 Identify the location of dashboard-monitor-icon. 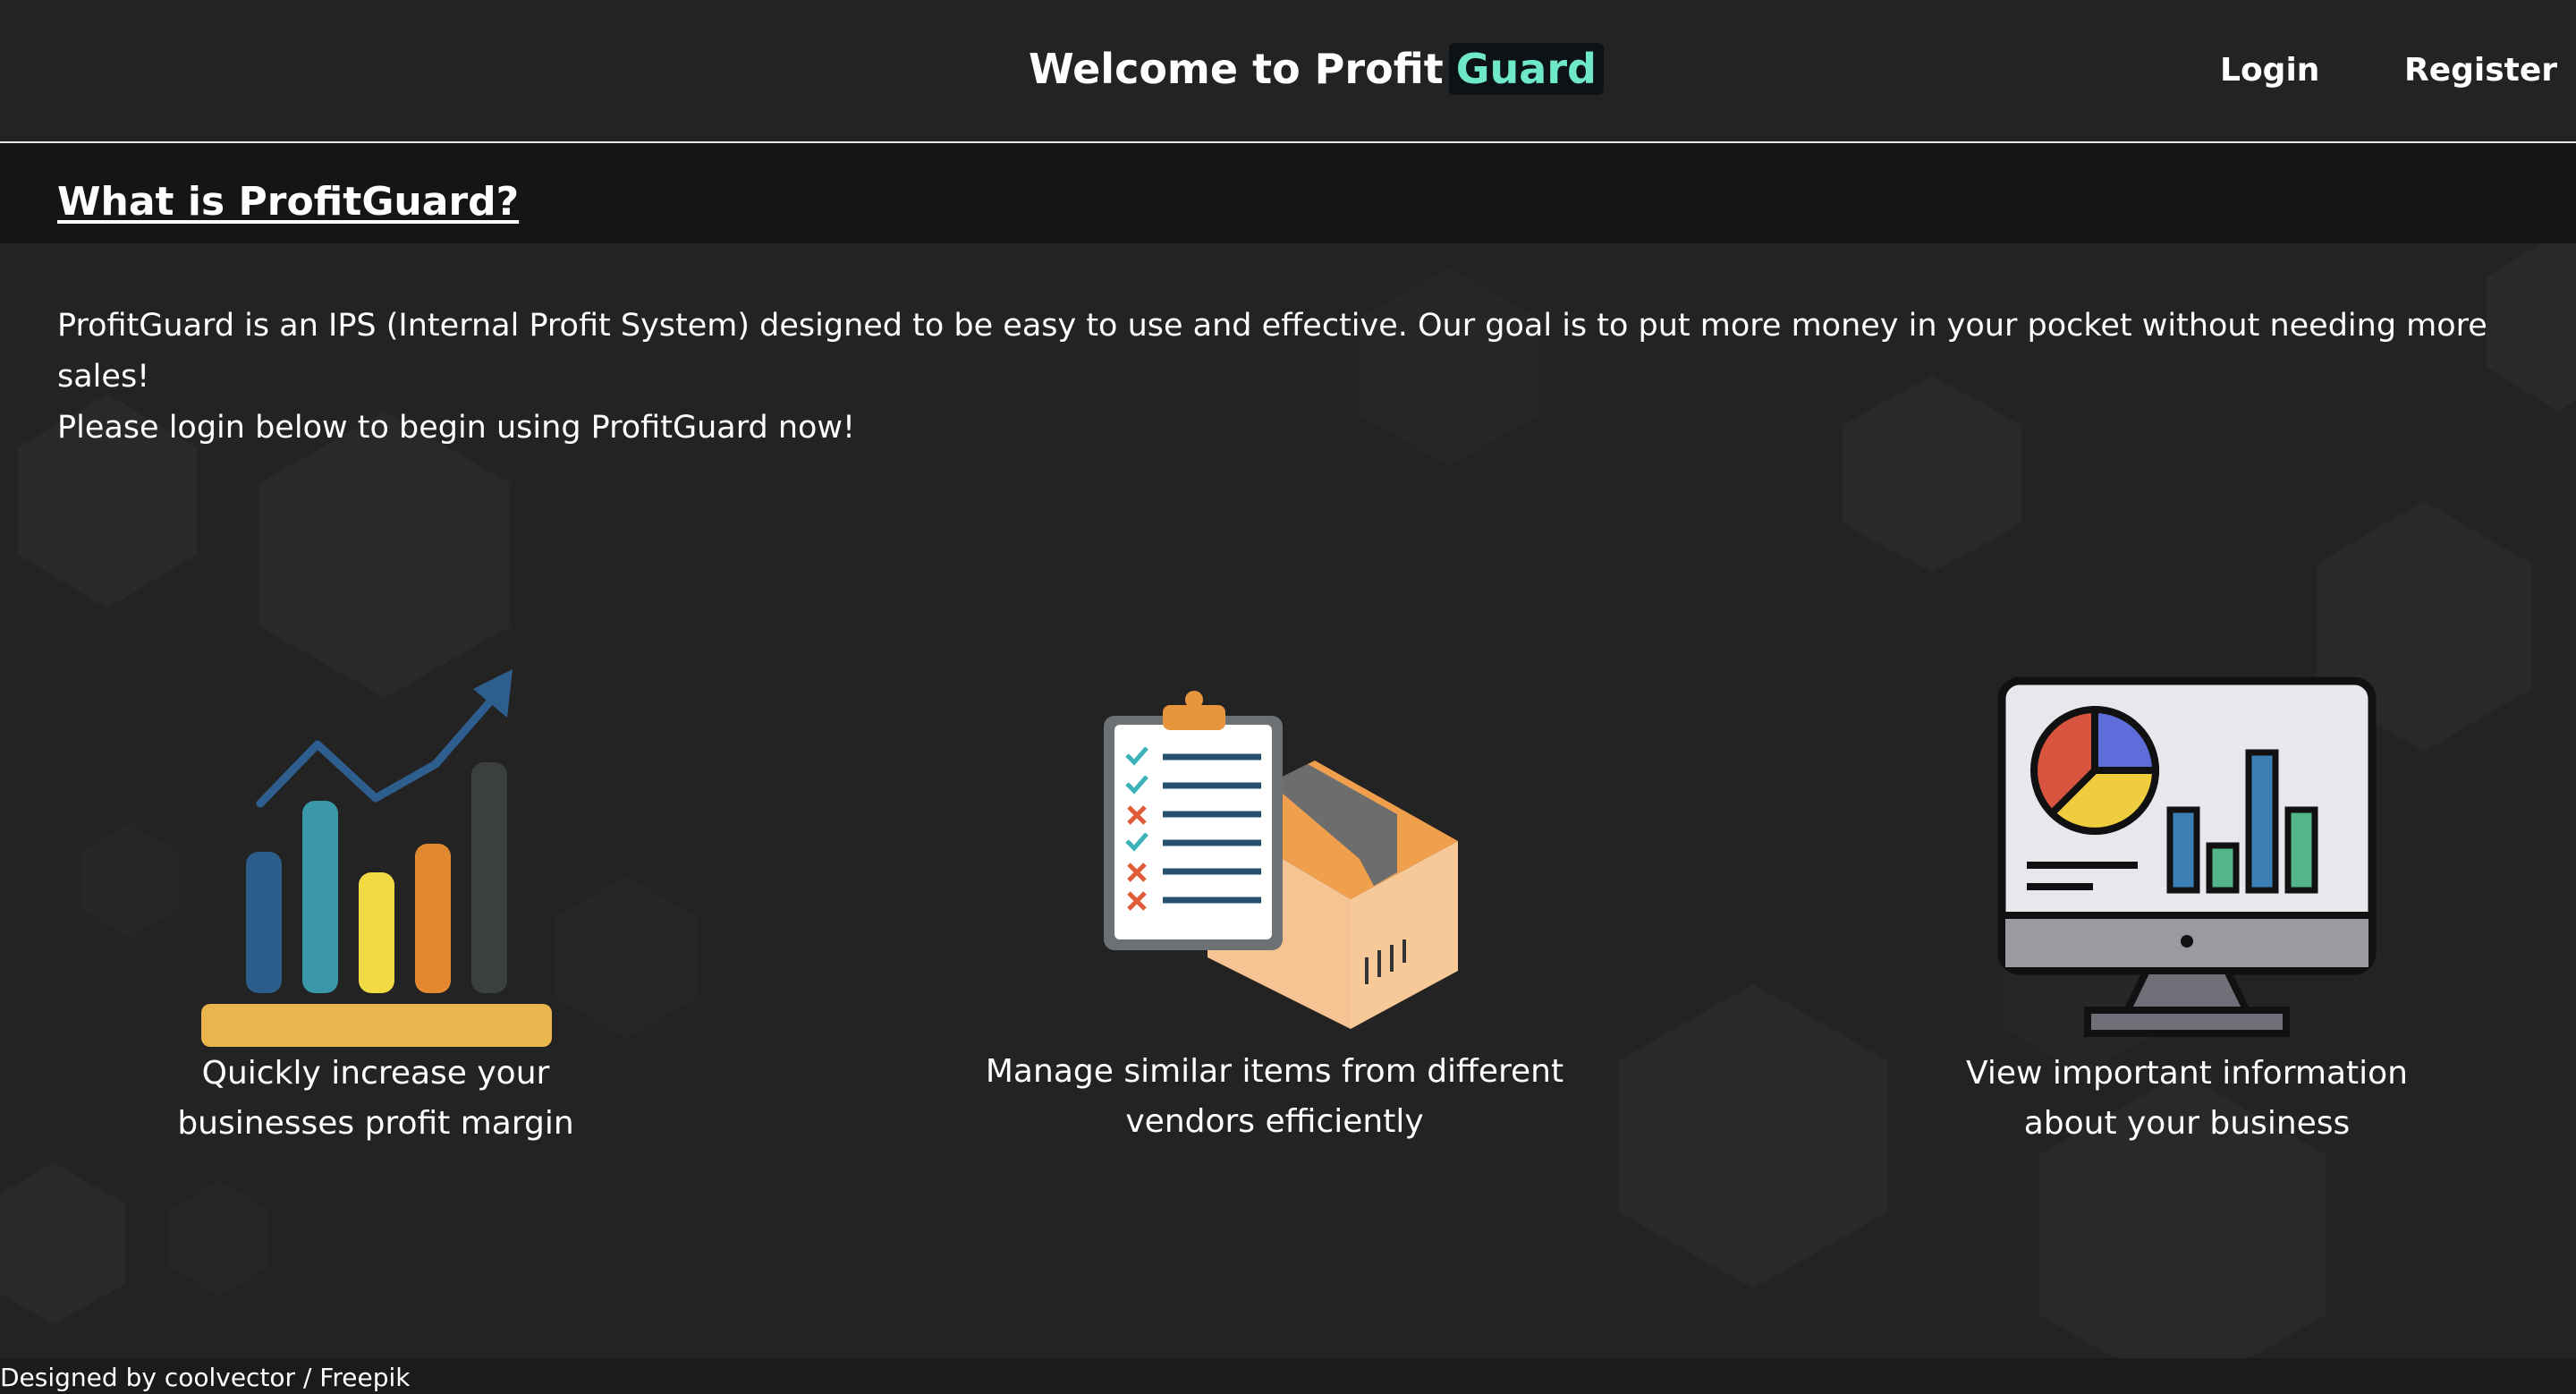
(2187, 856).